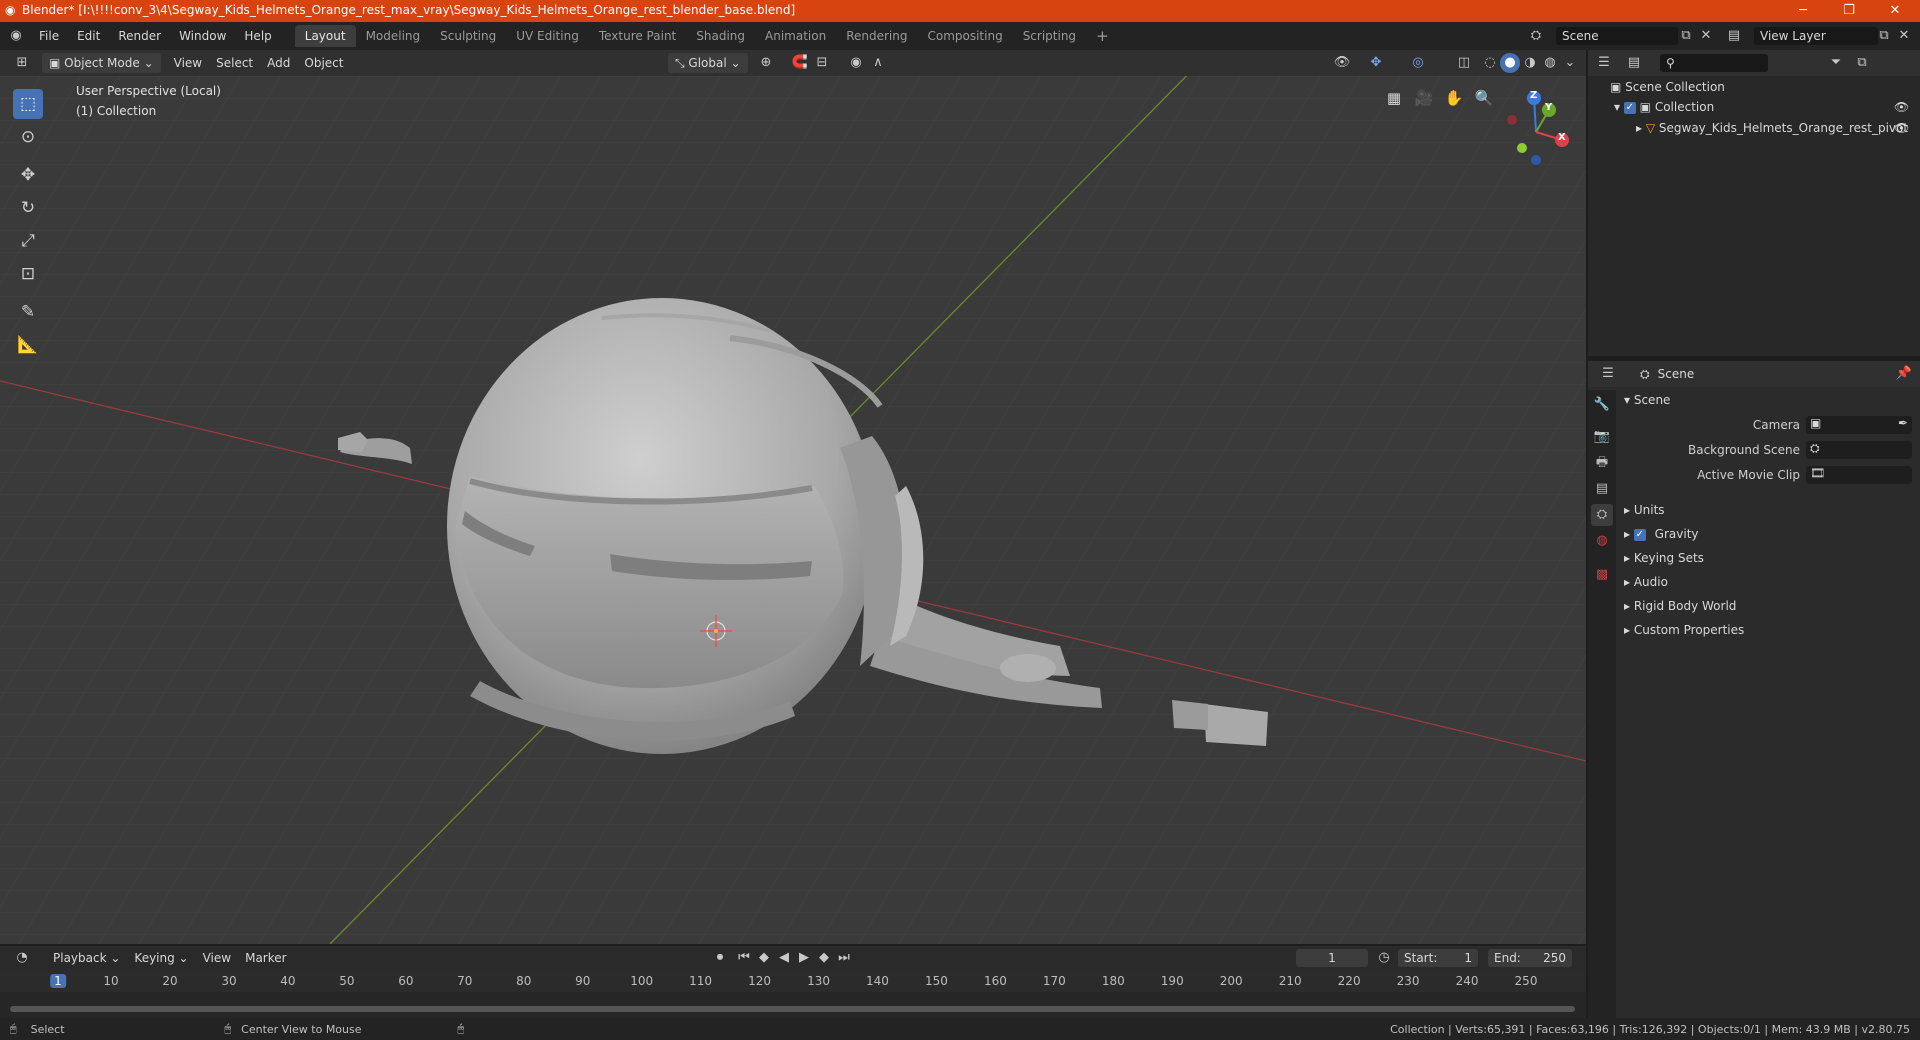  What do you see at coordinates (1602, 405) in the screenshot?
I see `tool-tab-icon: 🔧` at bounding box center [1602, 405].